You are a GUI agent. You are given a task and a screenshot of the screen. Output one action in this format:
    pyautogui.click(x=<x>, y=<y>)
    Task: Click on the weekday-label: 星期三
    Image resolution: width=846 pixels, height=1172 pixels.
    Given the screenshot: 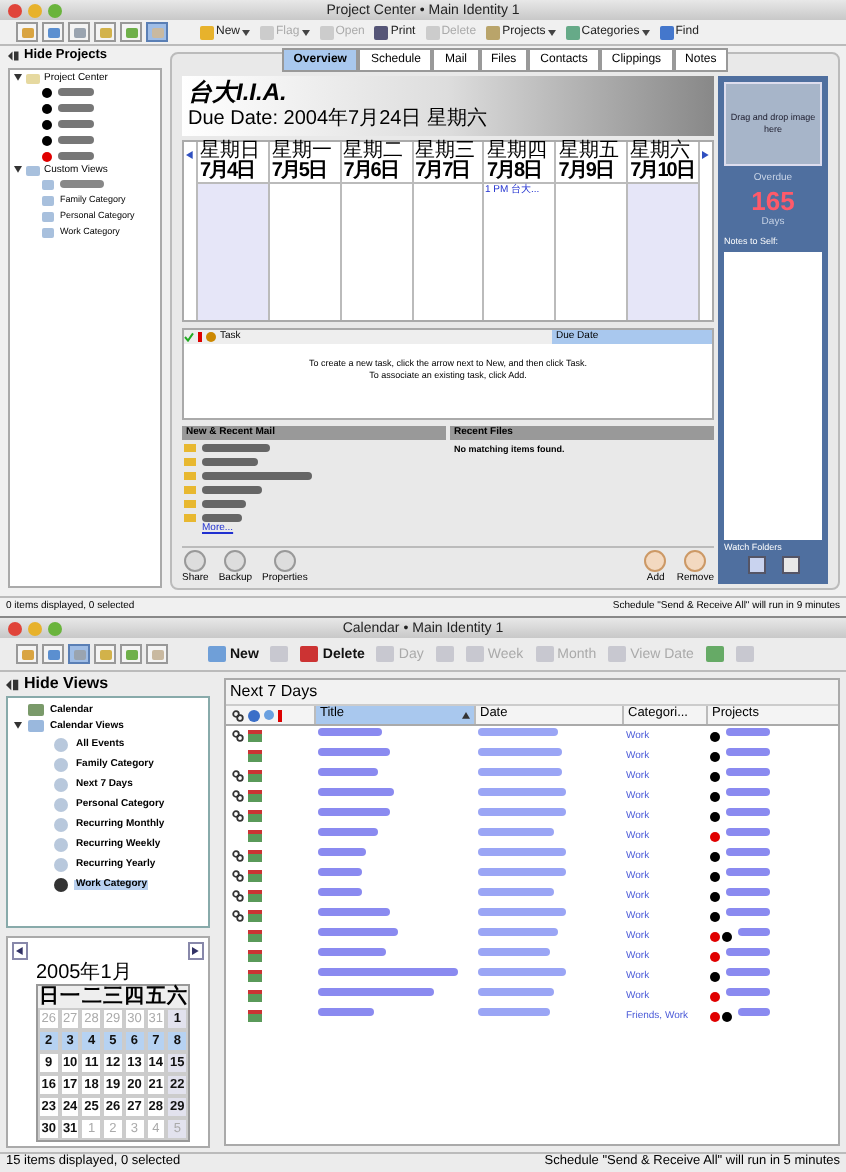 What is the action you would take?
    pyautogui.click(x=446, y=151)
    